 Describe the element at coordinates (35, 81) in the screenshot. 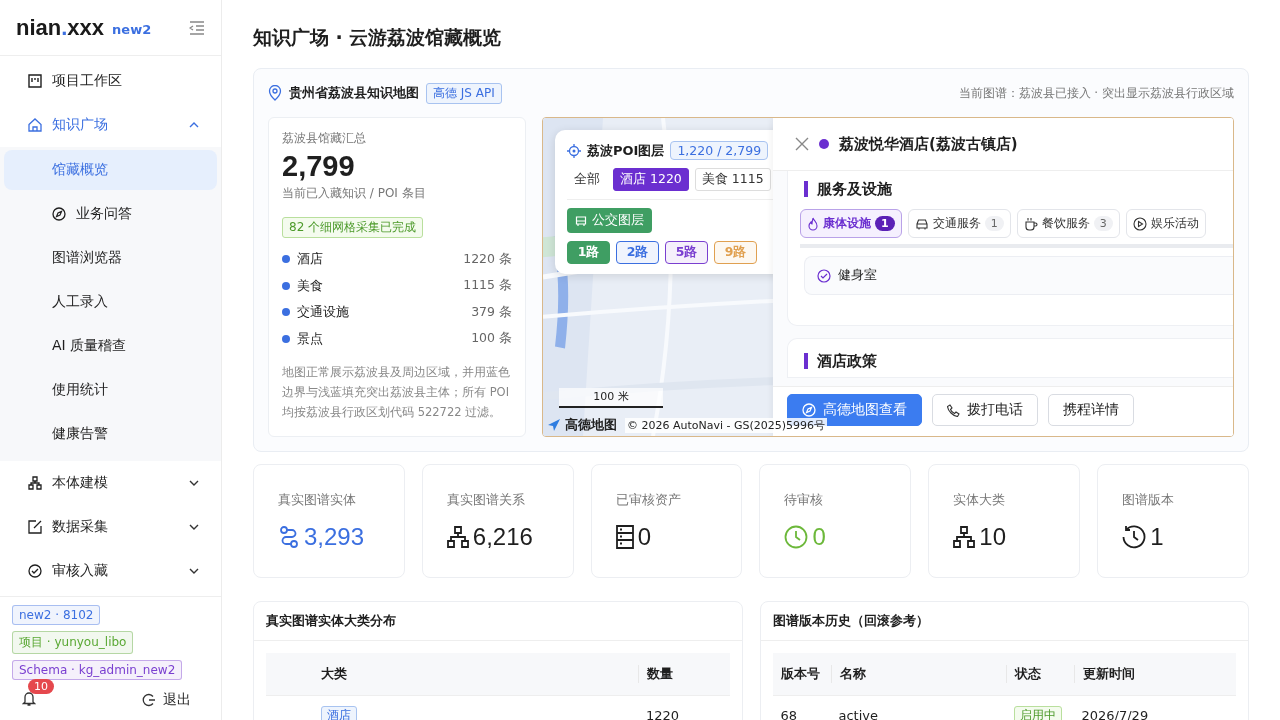

I see `board-icon` at that location.